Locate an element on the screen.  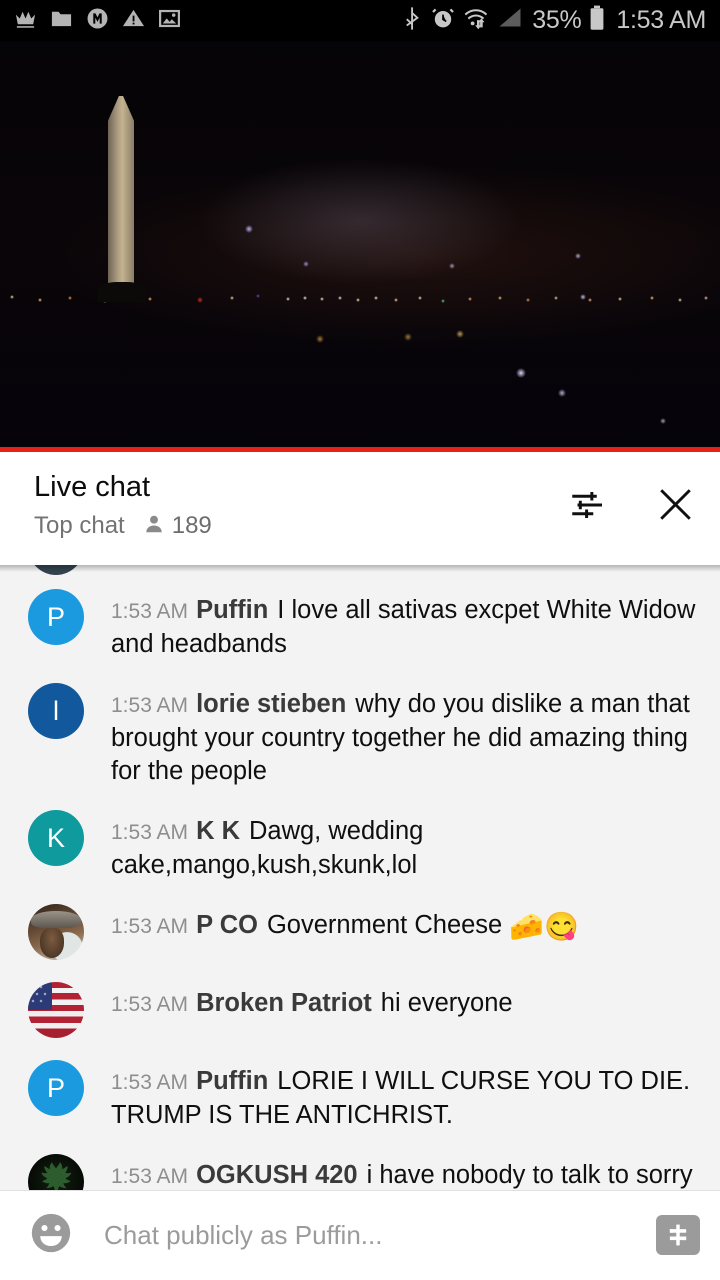
message-author: P CO is located at coordinates (227, 925).